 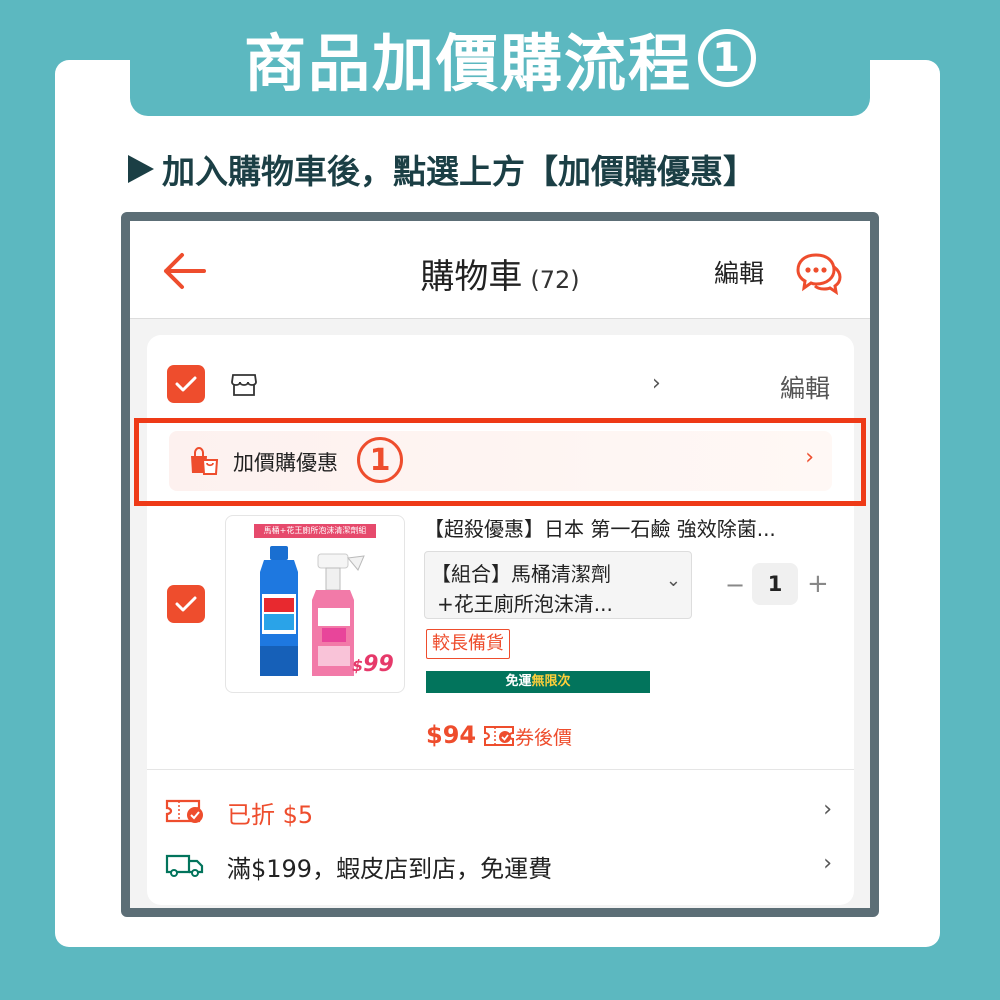 I want to click on variant-selector: 【組合】馬桶清潔劑 +花王廁所泡沫清... ⌄, so click(x=558, y=585).